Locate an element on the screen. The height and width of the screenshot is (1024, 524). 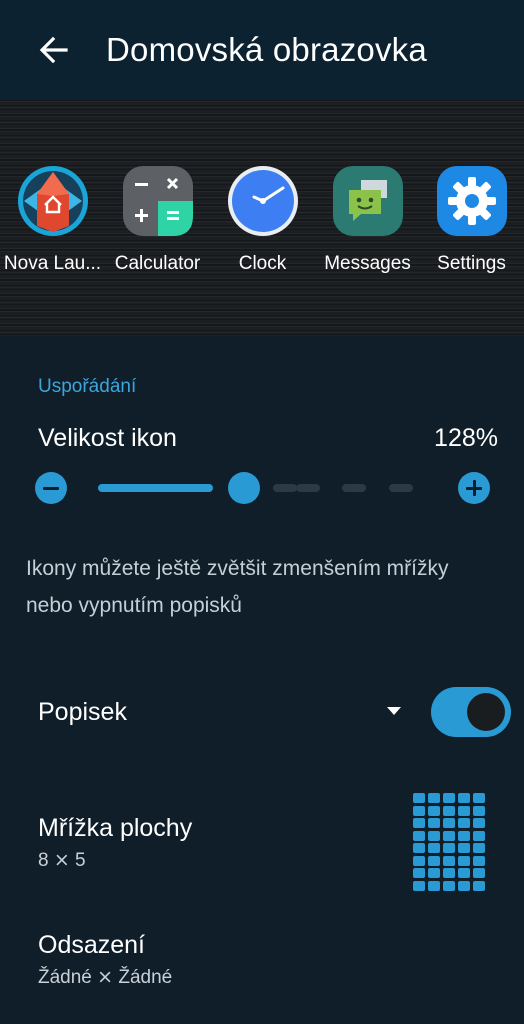
page-title: Domovská obrazovka is located at coordinates (266, 49).